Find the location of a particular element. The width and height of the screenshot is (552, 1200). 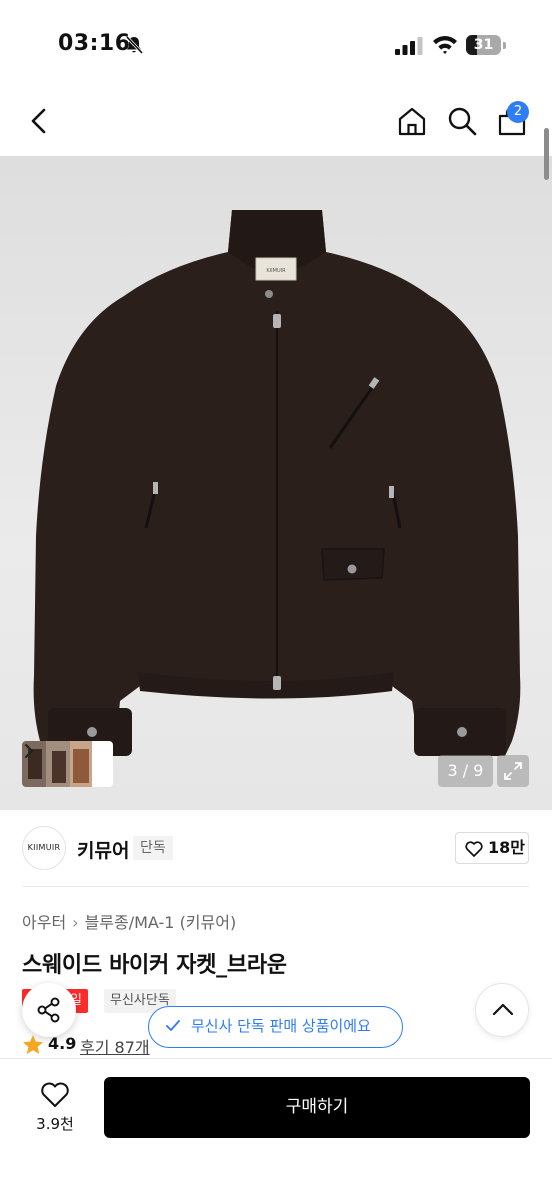

chevron-up-icon is located at coordinates (503, 1009).